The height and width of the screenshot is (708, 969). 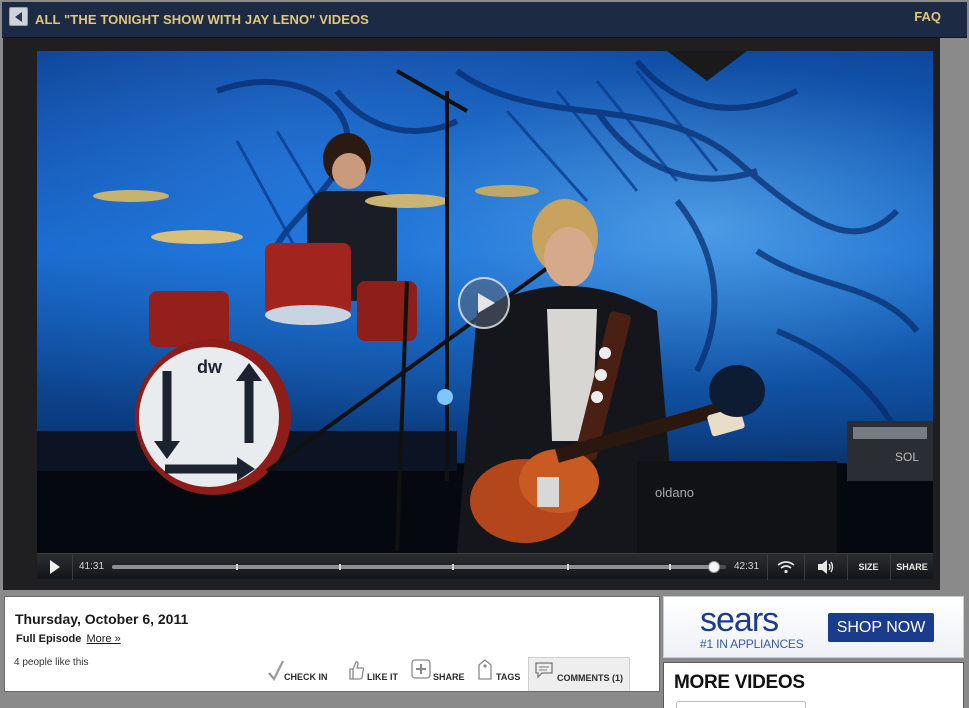 What do you see at coordinates (590, 678) in the screenshot?
I see `comments-label: COMMENTS (1)` at bounding box center [590, 678].